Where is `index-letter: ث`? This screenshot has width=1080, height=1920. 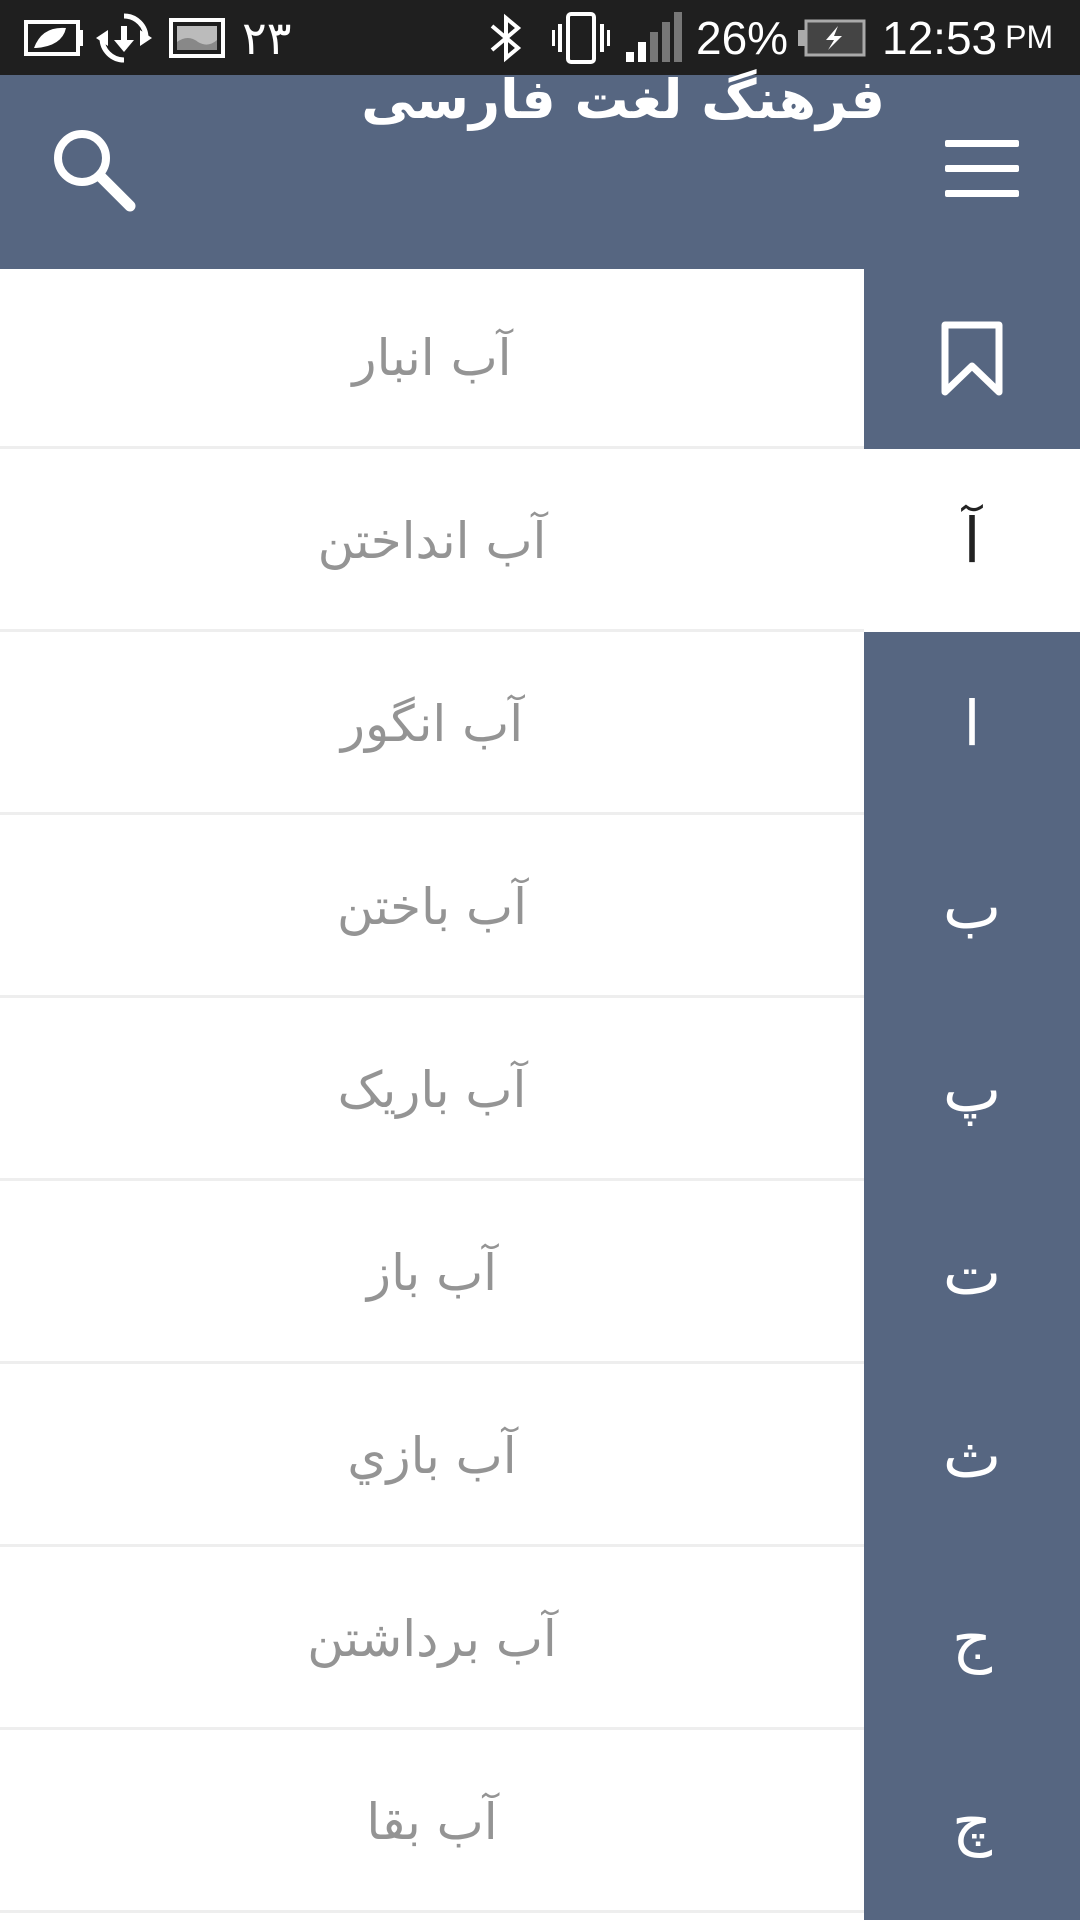 index-letter: ث is located at coordinates (972, 1455).